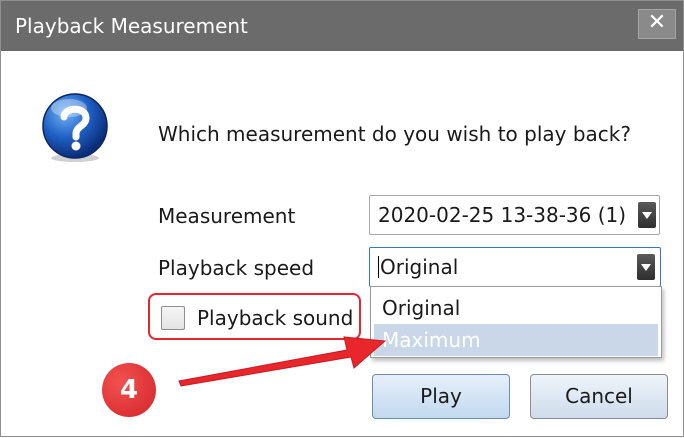  I want to click on playback-sound-checkbox, so click(173, 318).